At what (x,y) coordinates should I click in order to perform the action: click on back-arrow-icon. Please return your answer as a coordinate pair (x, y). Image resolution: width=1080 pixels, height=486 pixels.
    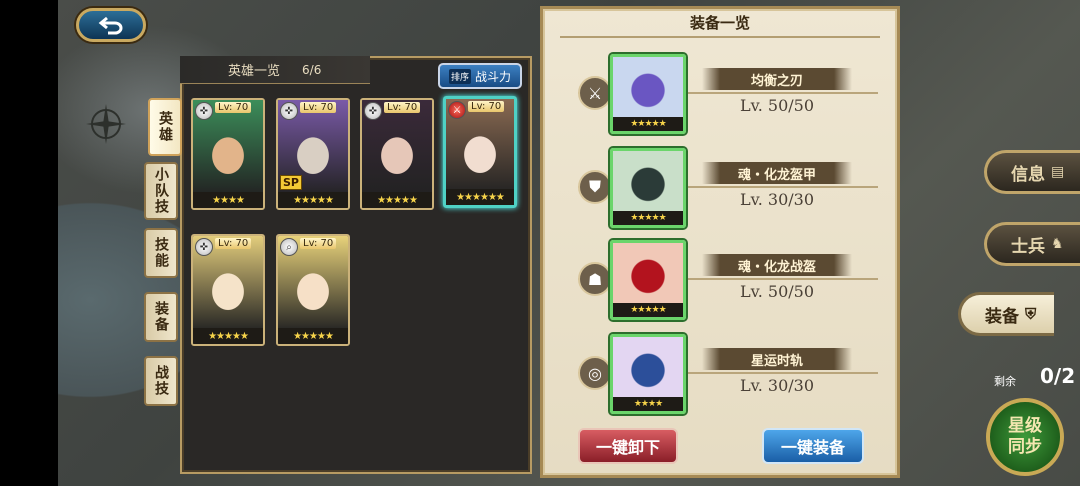
    Looking at the image, I should click on (110, 25).